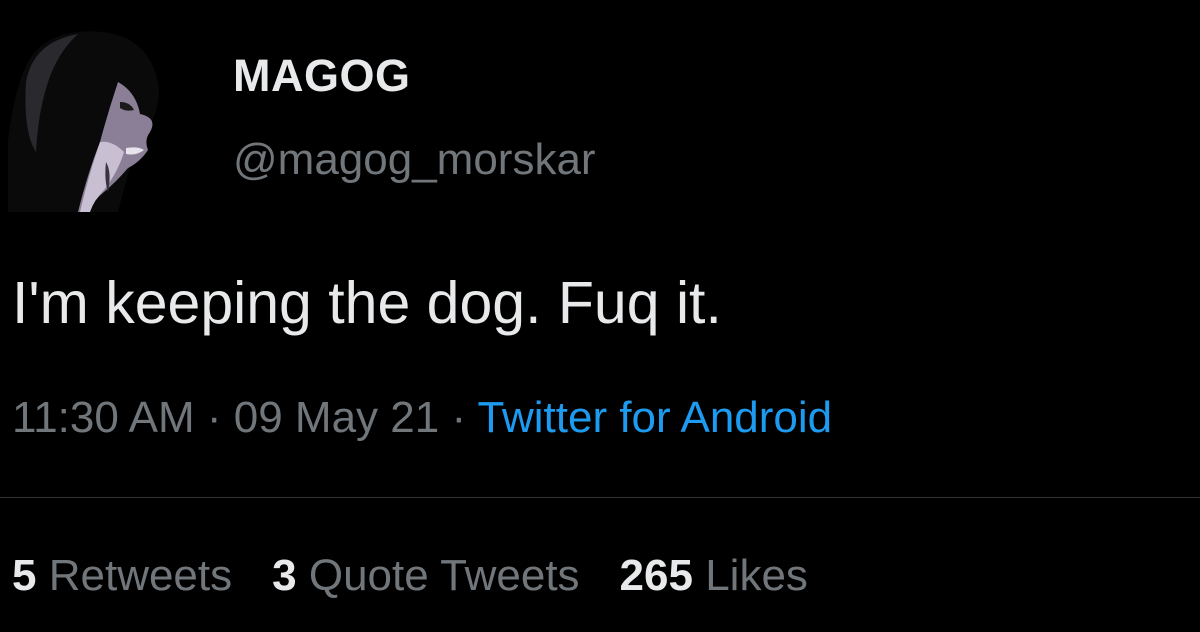 This screenshot has height=632, width=1200. What do you see at coordinates (367, 303) in the screenshot?
I see `tweet-text: I'm keeping the dog. Fuq it.` at bounding box center [367, 303].